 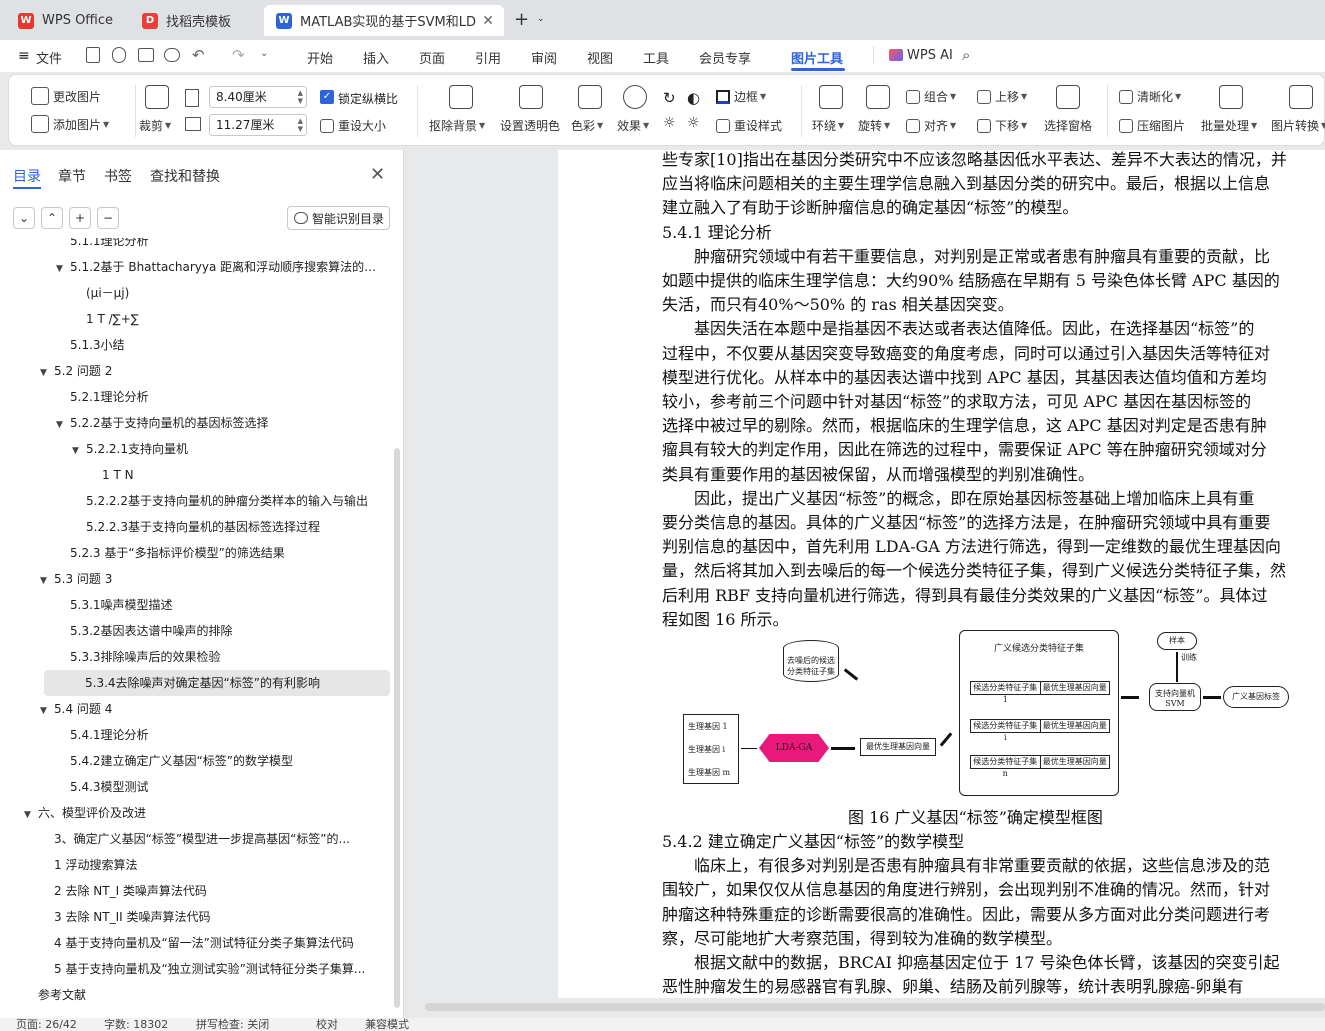 What do you see at coordinates (218, 631) in the screenshot?
I see `toc-item: 5.3.2基因表达谱中噪声的排除` at bounding box center [218, 631].